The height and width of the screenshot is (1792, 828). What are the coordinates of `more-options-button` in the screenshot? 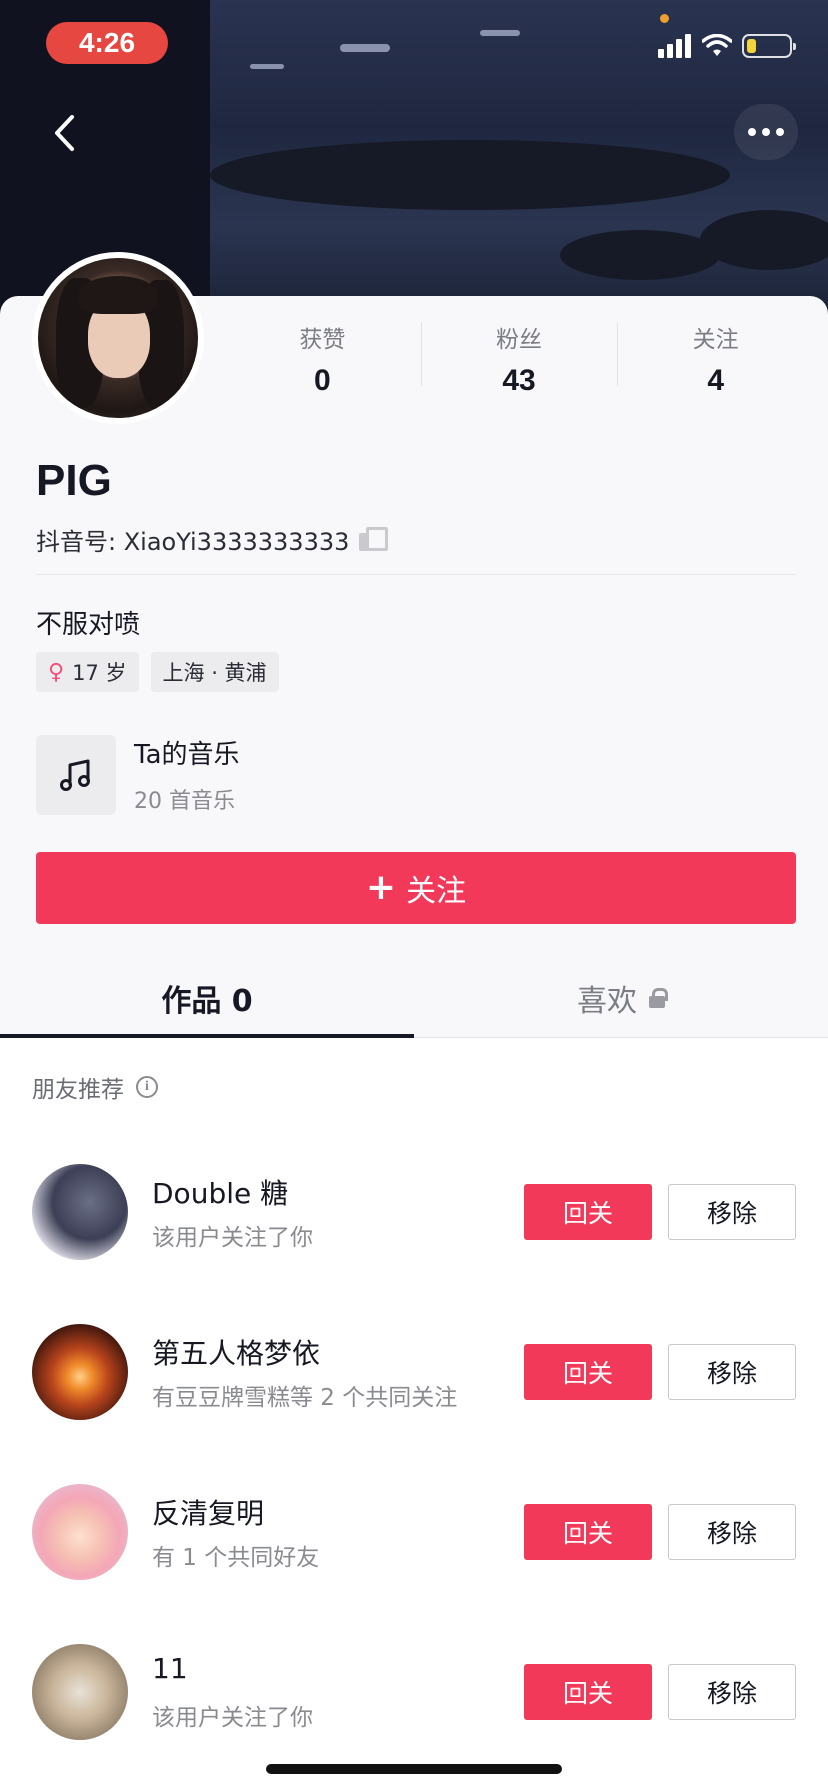 It's located at (766, 132).